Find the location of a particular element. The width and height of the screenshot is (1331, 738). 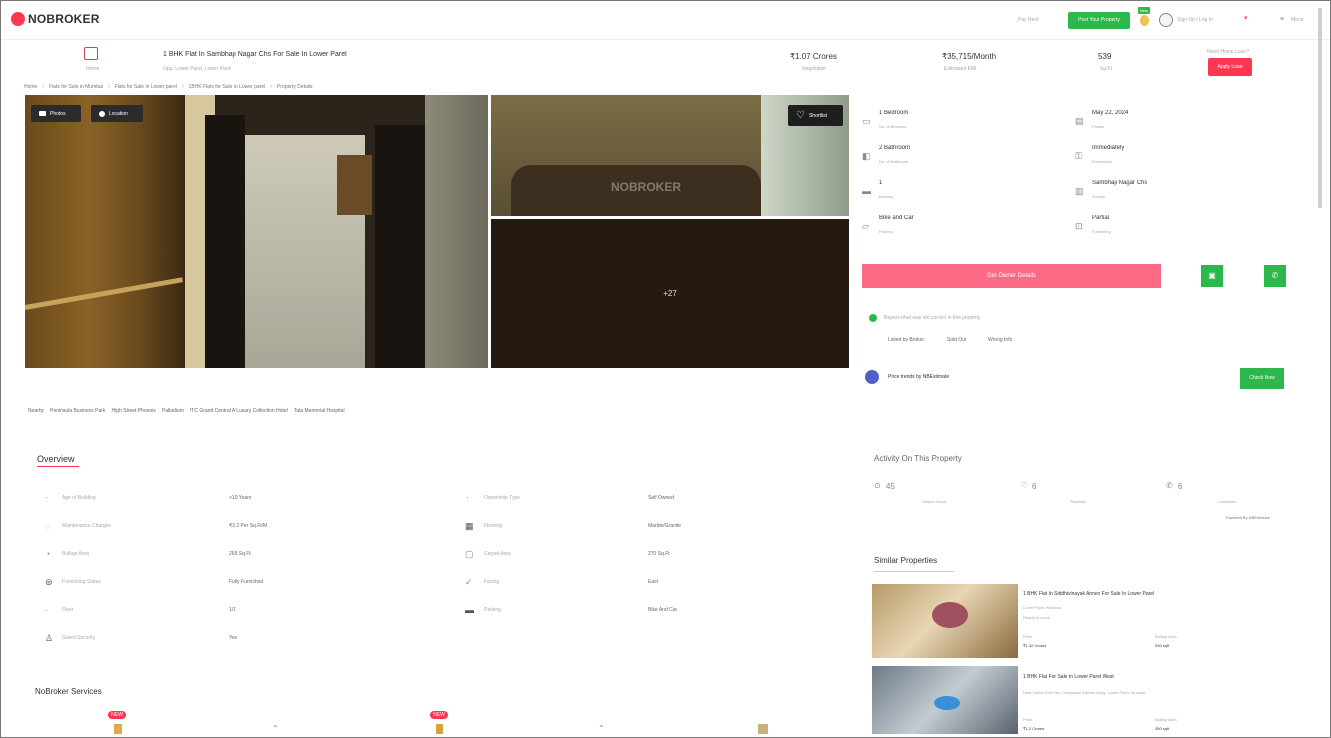

area: 539 is located at coordinates (1105, 56).